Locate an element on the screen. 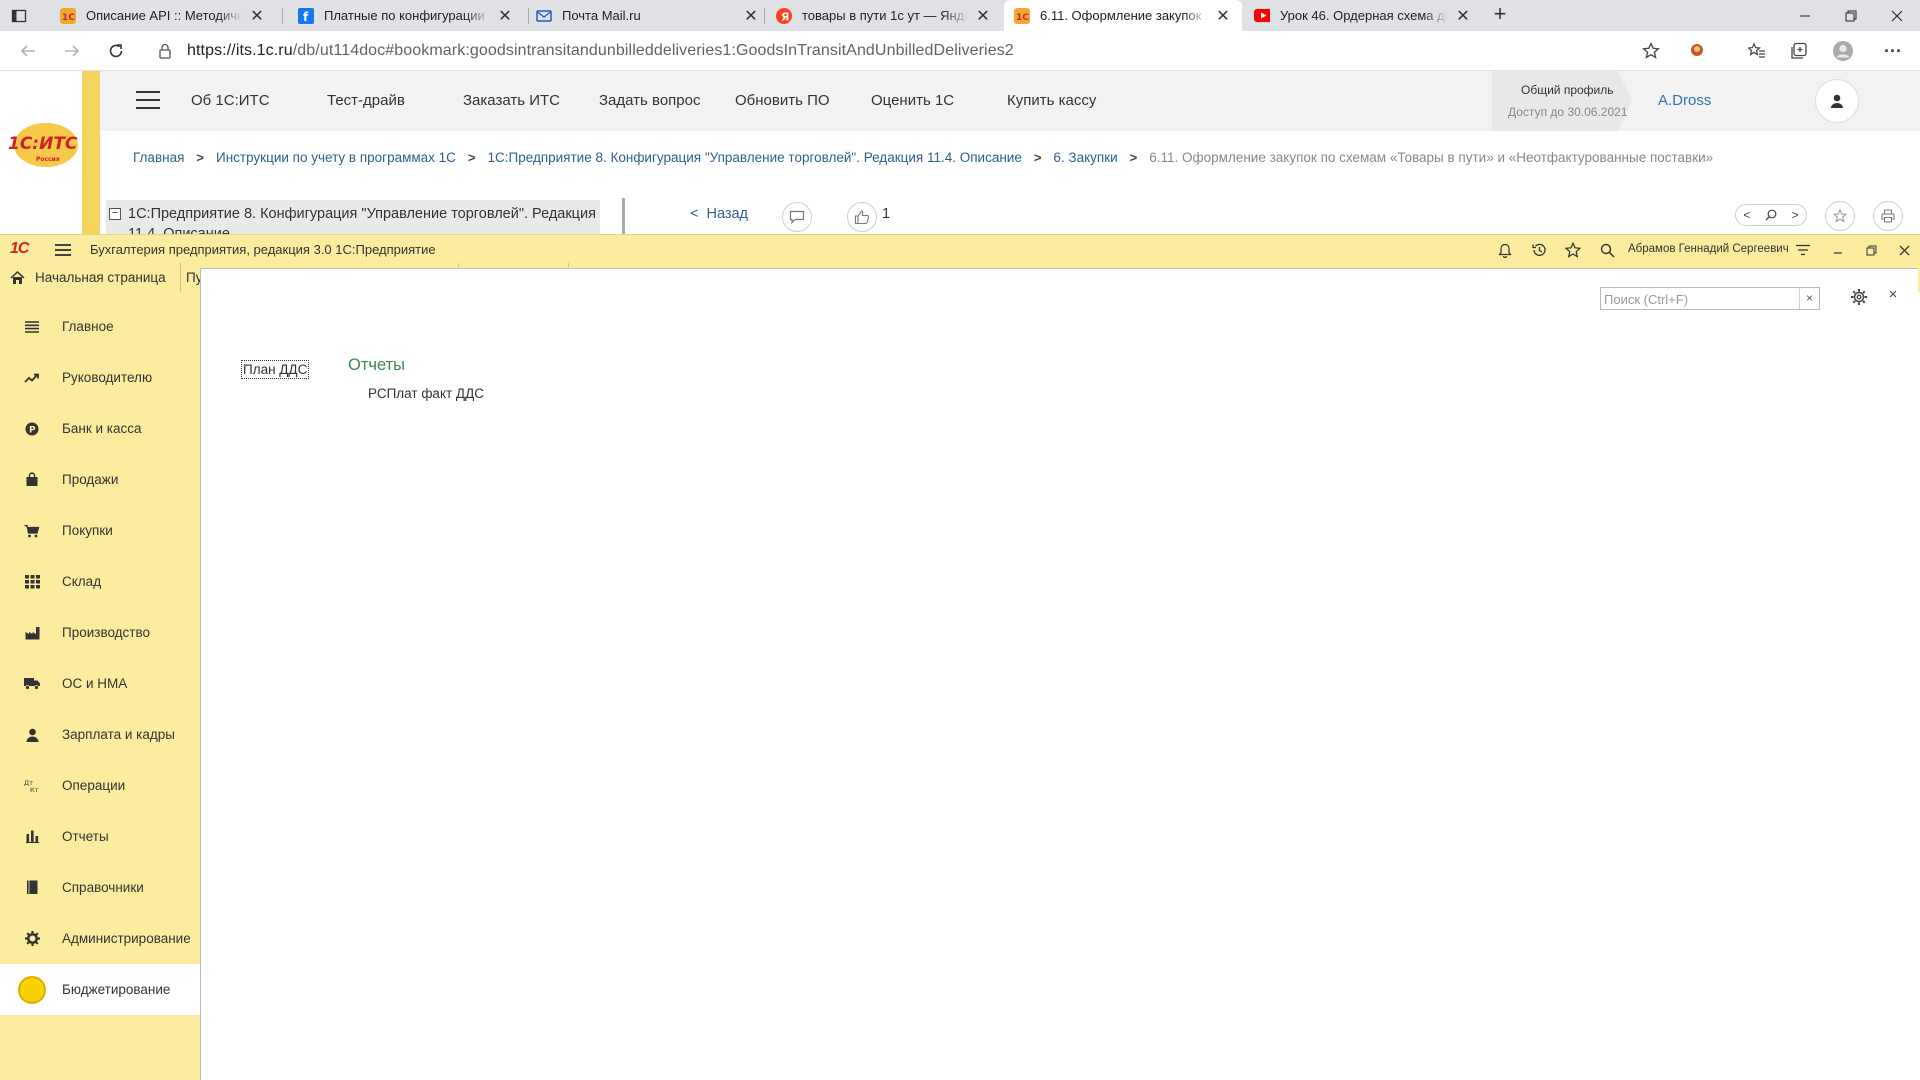  section-sales: Продажи is located at coordinates (100, 479).